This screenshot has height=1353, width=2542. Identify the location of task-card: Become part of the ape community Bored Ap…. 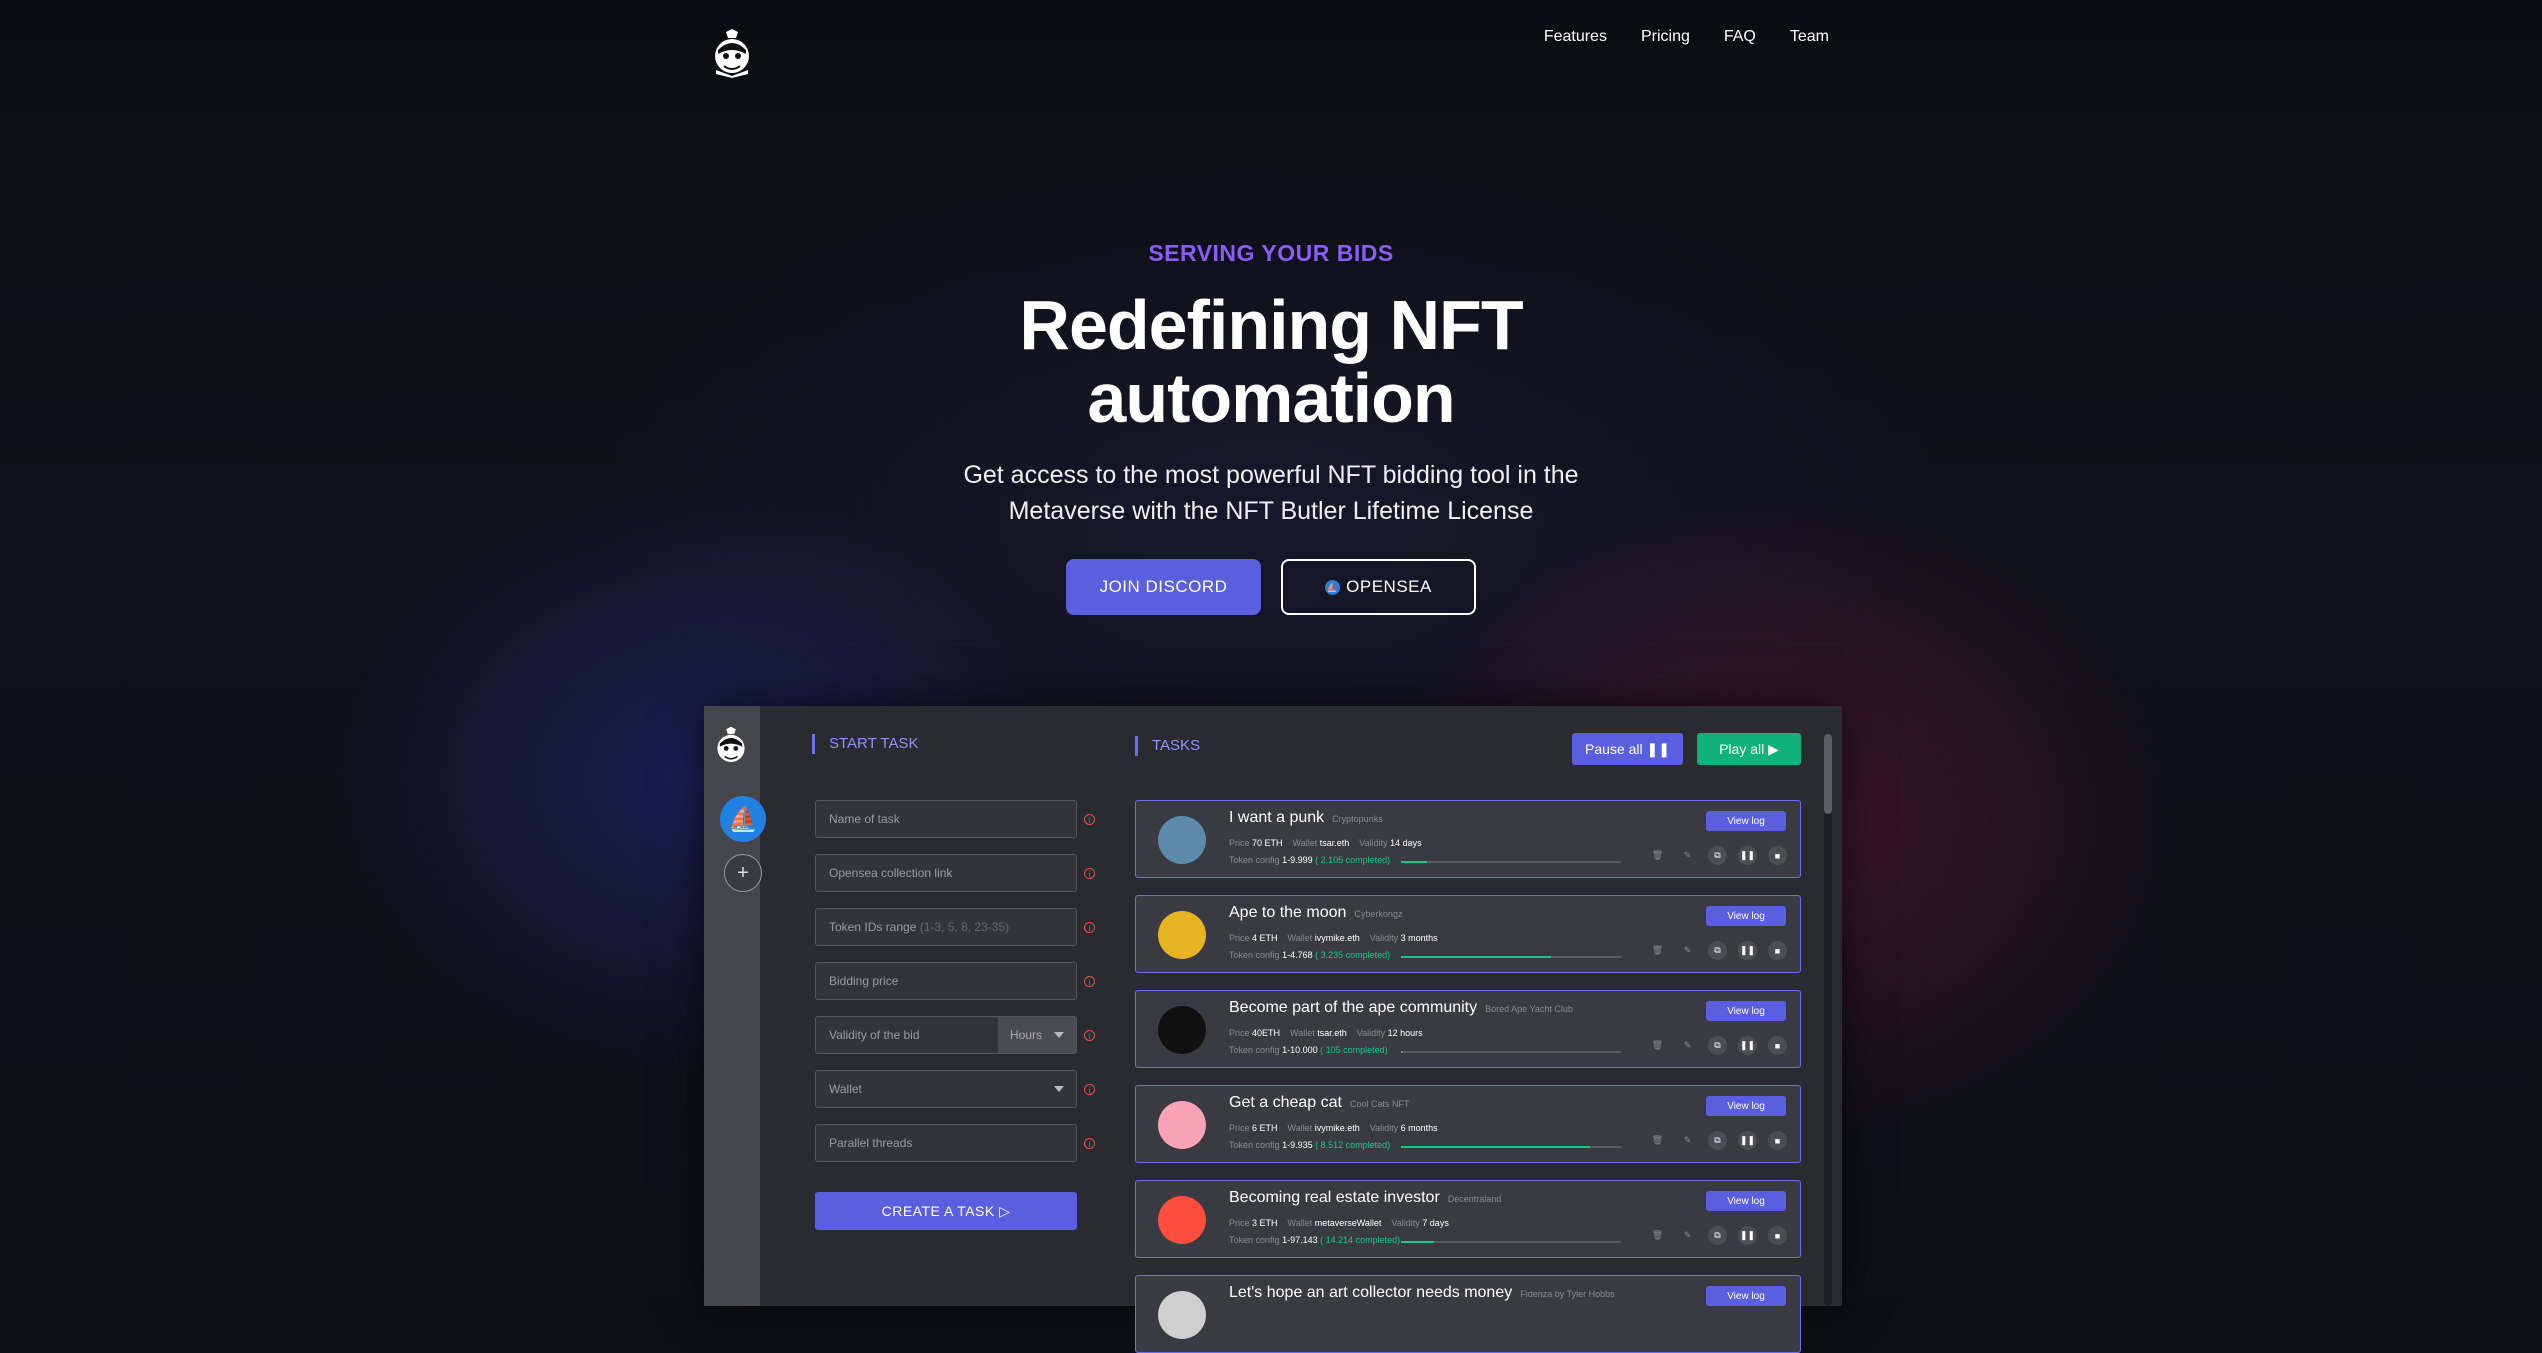
(1468, 1029).